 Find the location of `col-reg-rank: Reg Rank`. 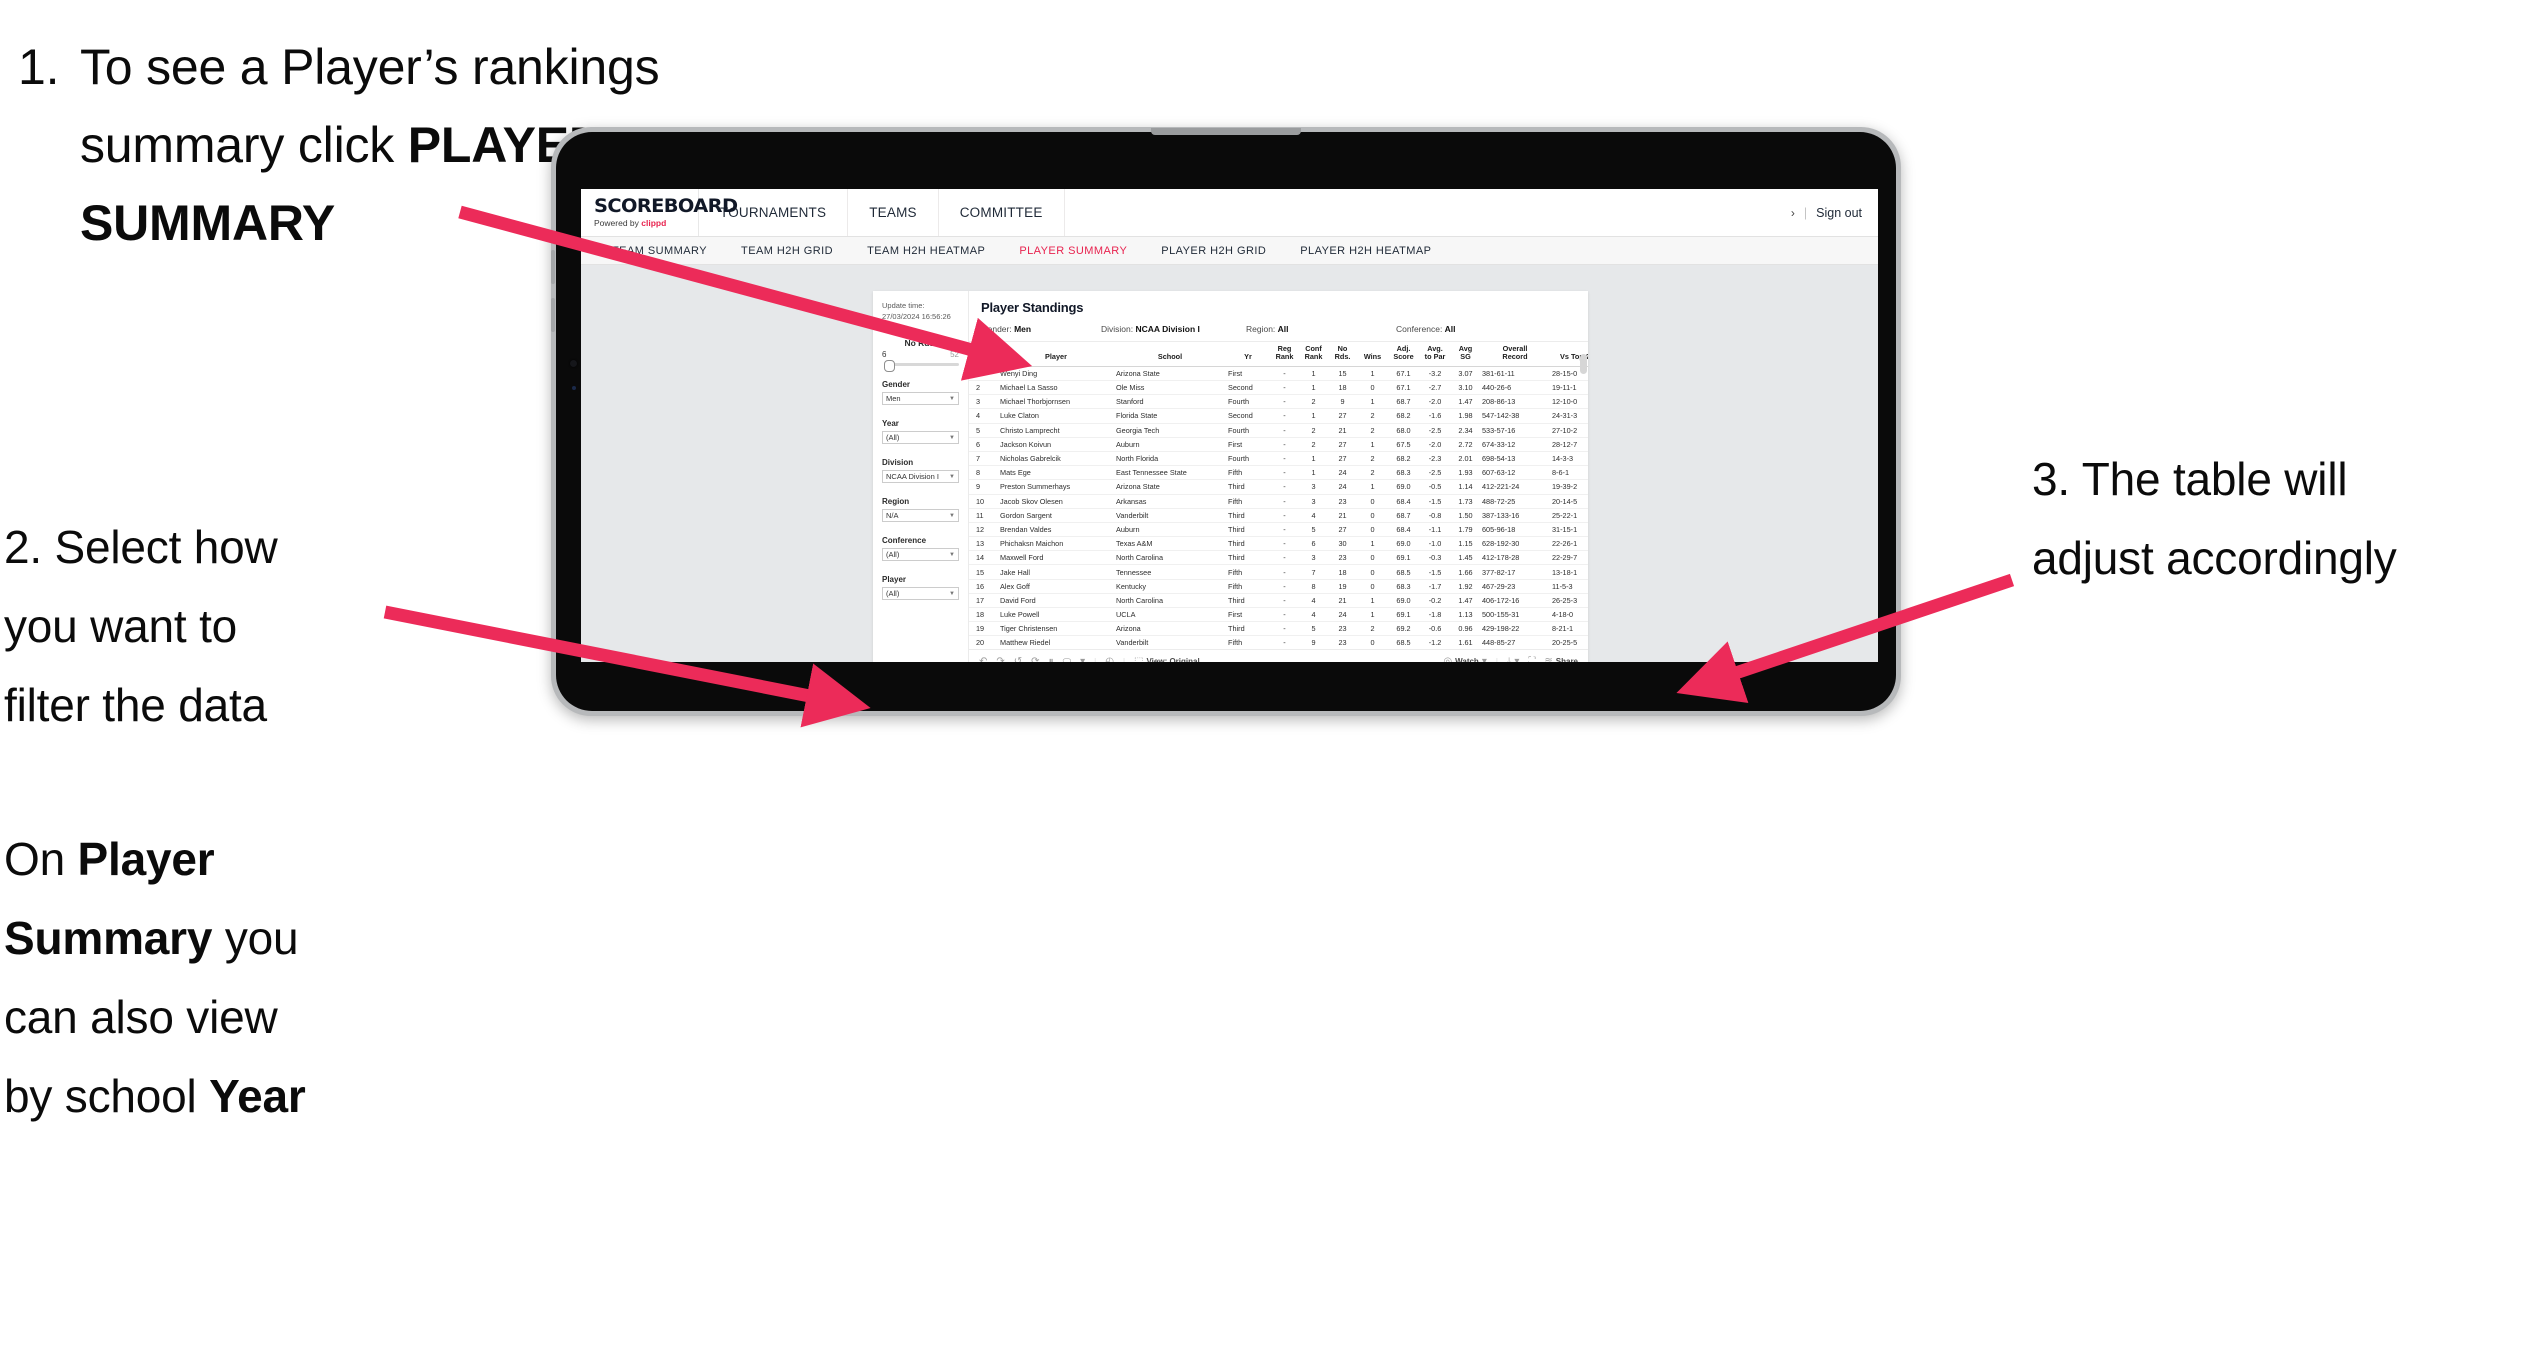

col-reg-rank: Reg Rank is located at coordinates (1284, 354).